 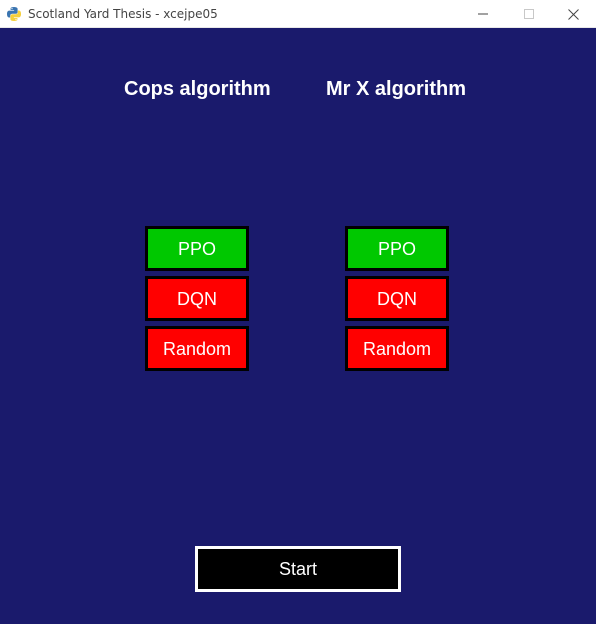 What do you see at coordinates (197, 298) in the screenshot?
I see `cops-dqn-button: DQN` at bounding box center [197, 298].